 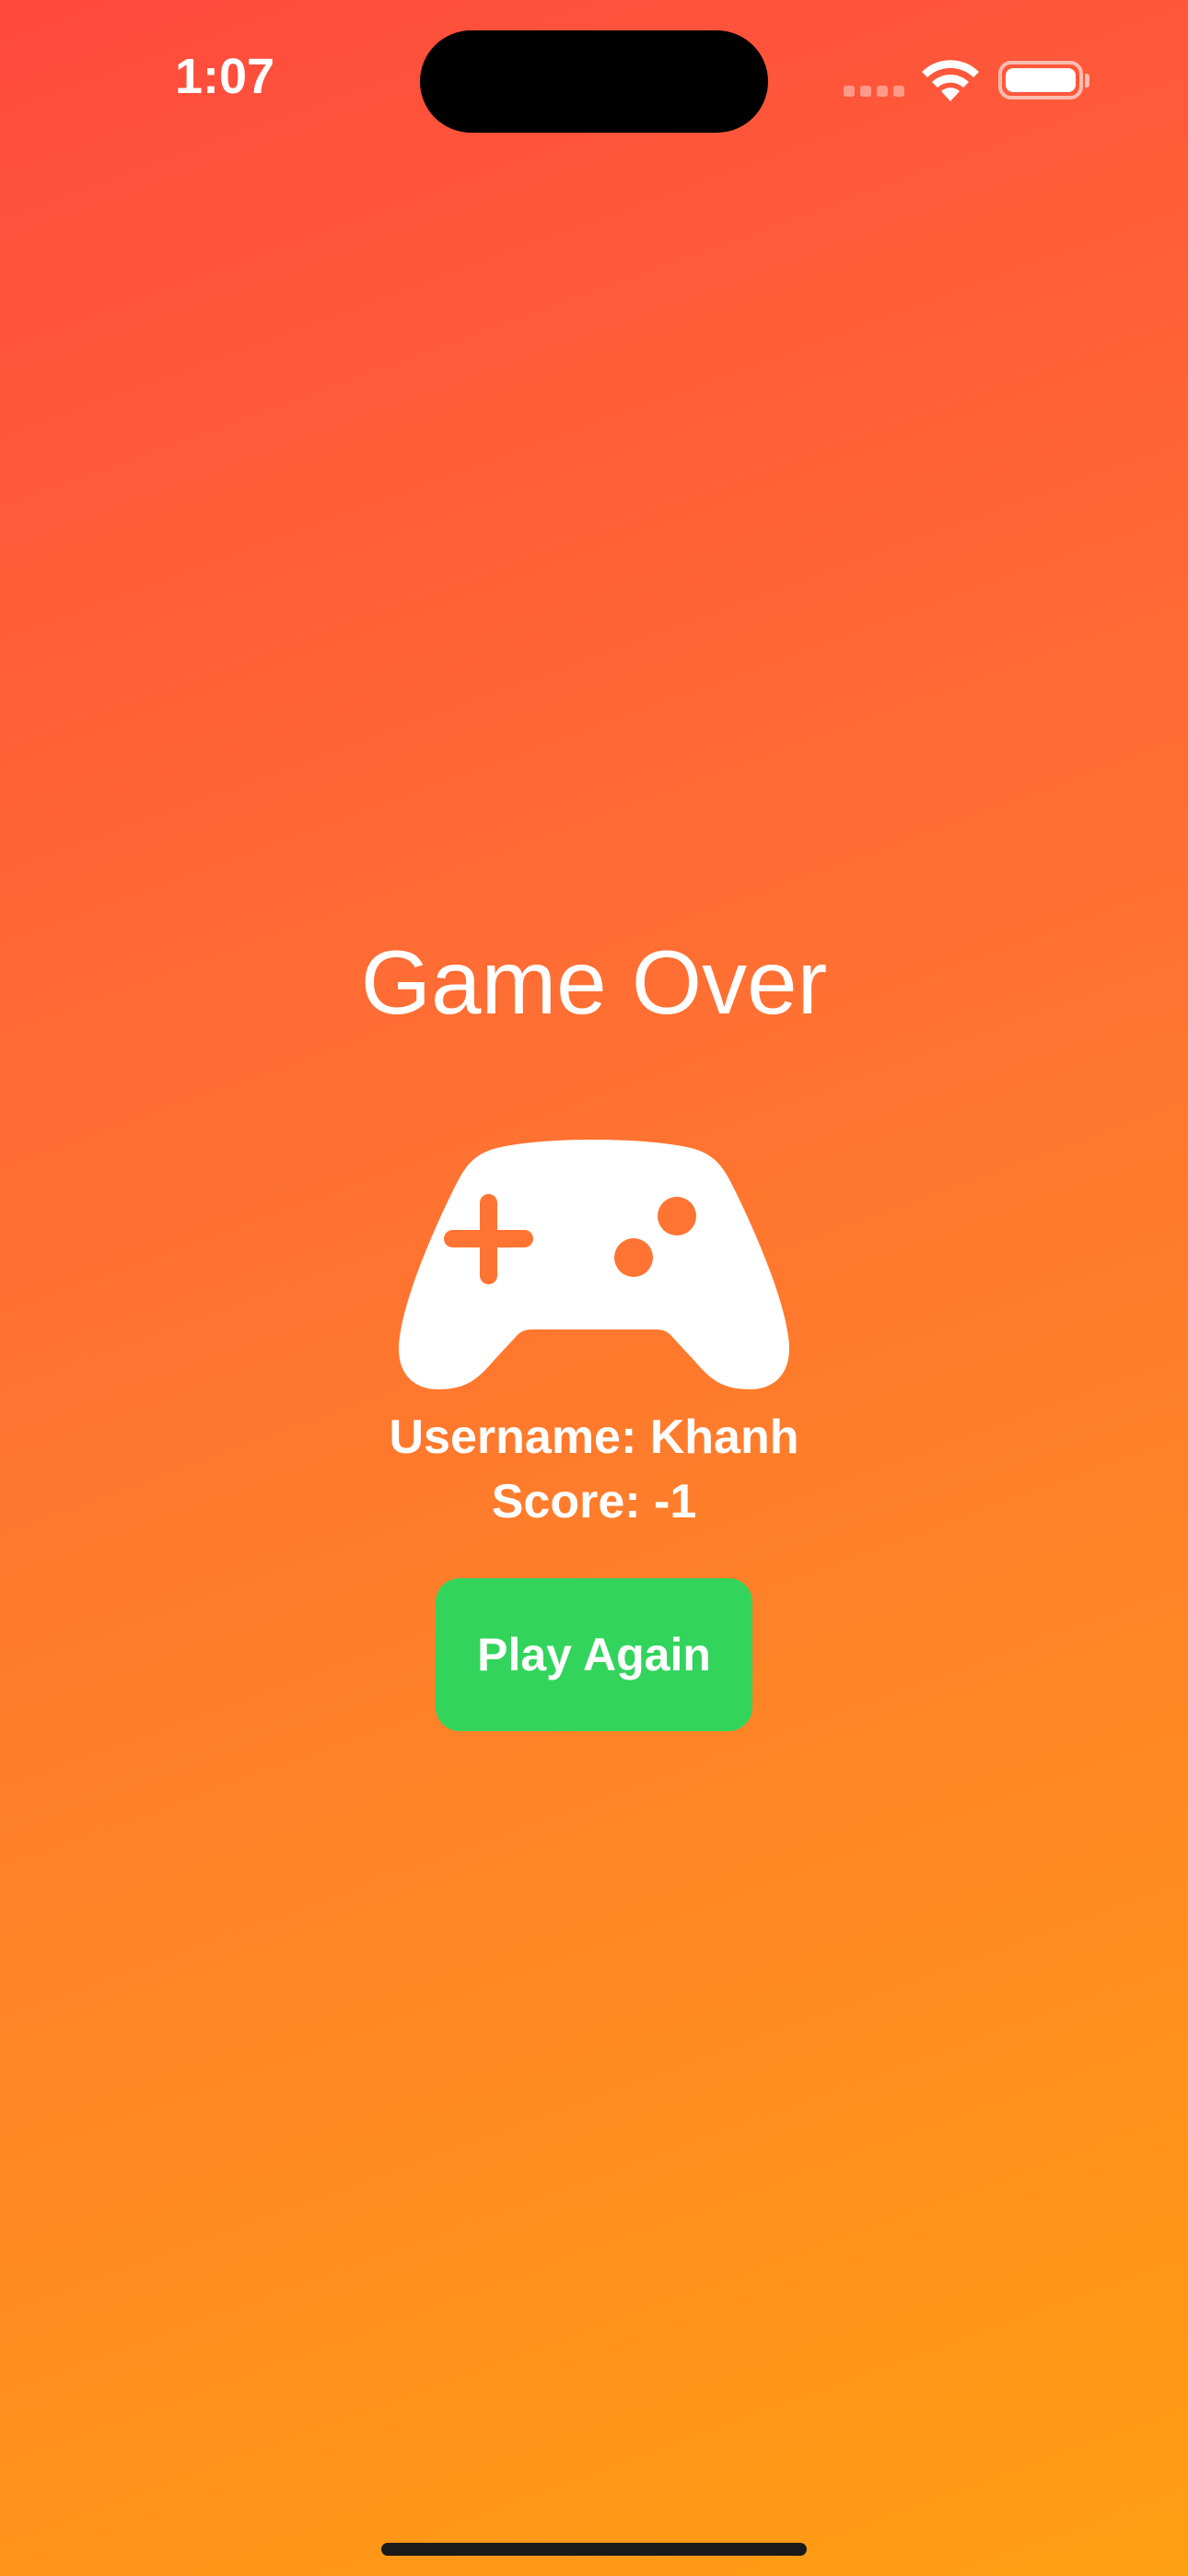 What do you see at coordinates (594, 2549) in the screenshot?
I see `home-indicator` at bounding box center [594, 2549].